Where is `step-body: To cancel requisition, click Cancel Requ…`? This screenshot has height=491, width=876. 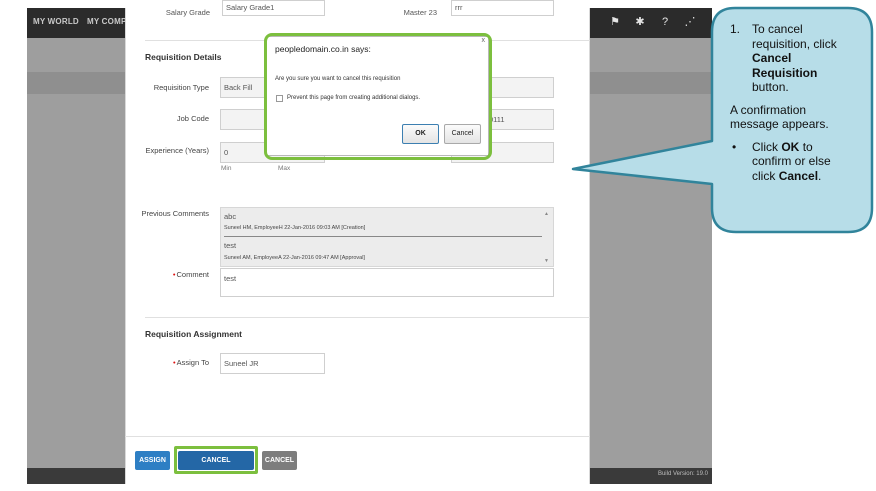
step-body: To cancel requisition, click Cancel Requ… is located at coordinates (794, 58).